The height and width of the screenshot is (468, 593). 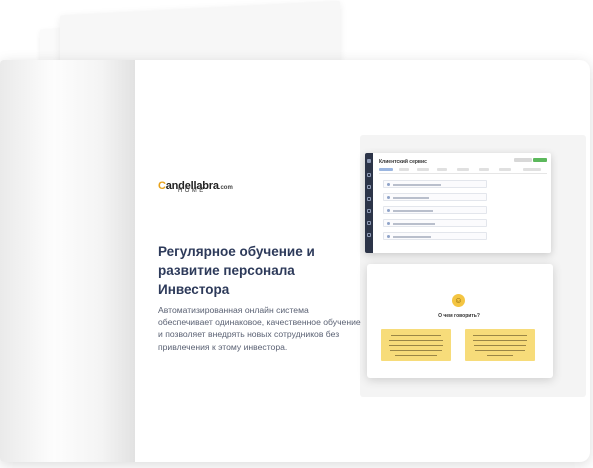 I want to click on app-primary-button, so click(x=540, y=160).